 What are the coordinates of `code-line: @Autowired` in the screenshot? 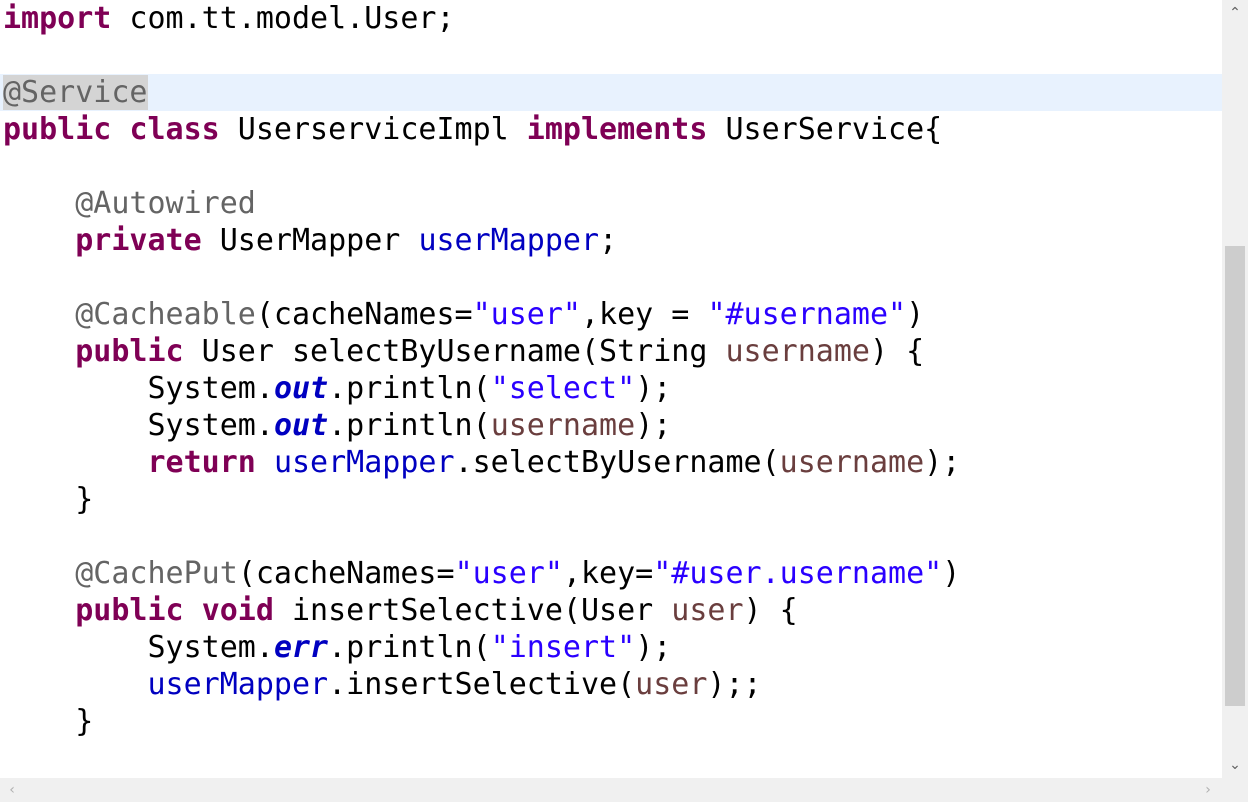 It's located at (129, 203).